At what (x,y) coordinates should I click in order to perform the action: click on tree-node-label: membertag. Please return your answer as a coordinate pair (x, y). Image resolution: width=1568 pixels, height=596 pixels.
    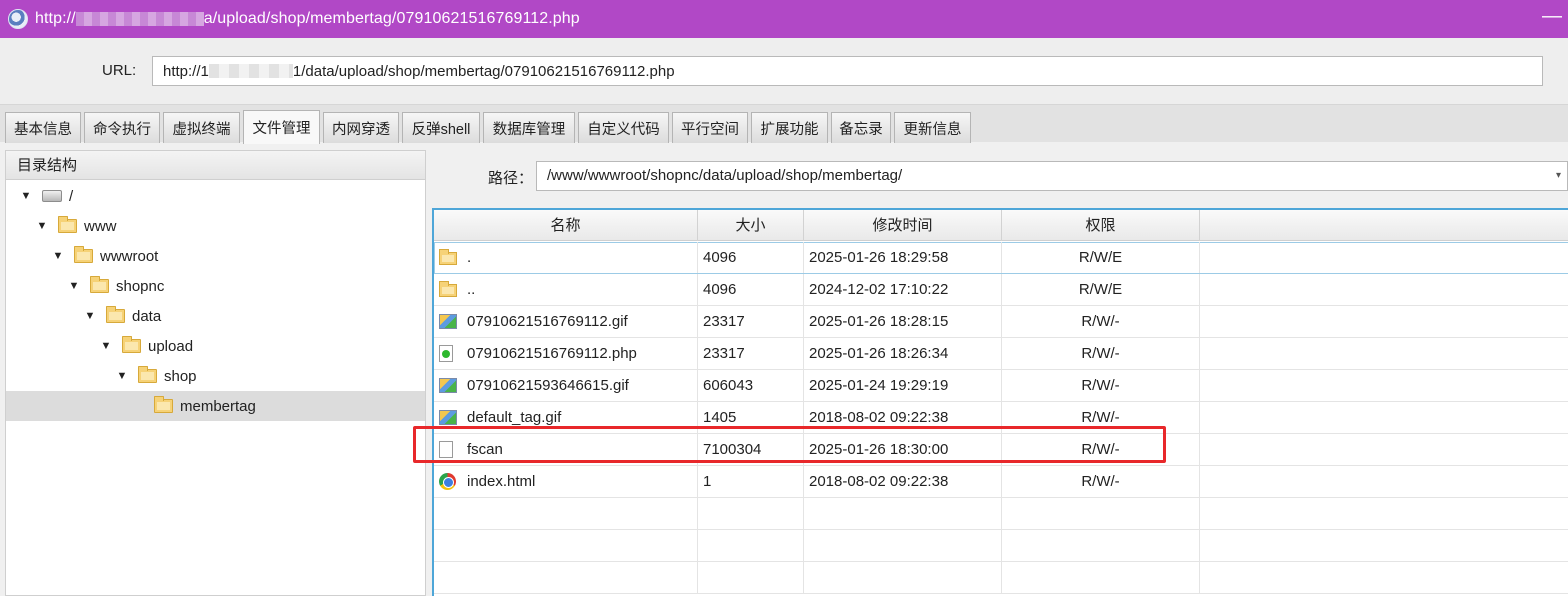
    Looking at the image, I should click on (218, 406).